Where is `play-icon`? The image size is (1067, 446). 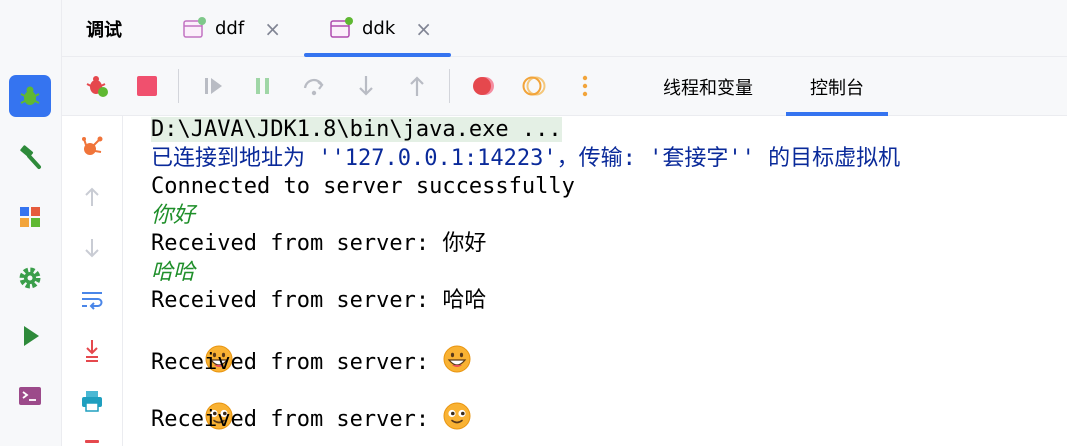
play-icon is located at coordinates (31, 336).